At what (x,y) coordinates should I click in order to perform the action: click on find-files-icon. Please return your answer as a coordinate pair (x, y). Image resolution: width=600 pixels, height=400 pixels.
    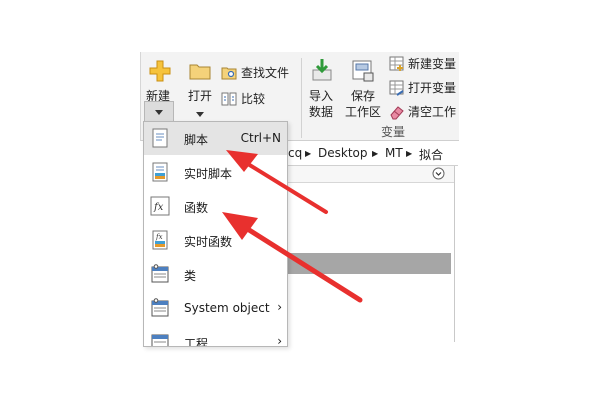
    Looking at the image, I should click on (229, 73).